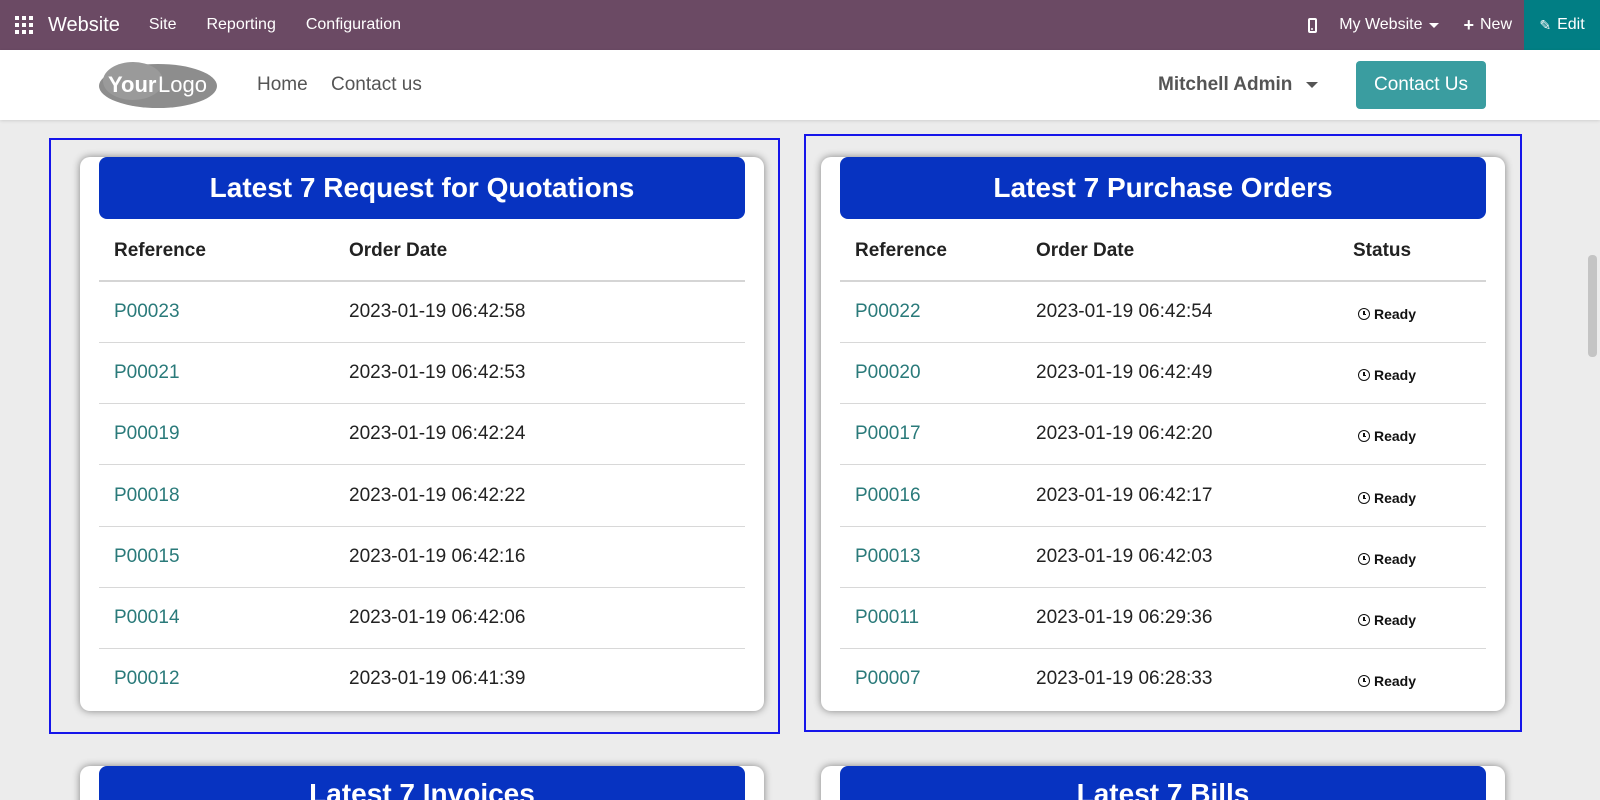  Describe the element at coordinates (163, 25) in the screenshot. I see `menu-site: Site` at that location.